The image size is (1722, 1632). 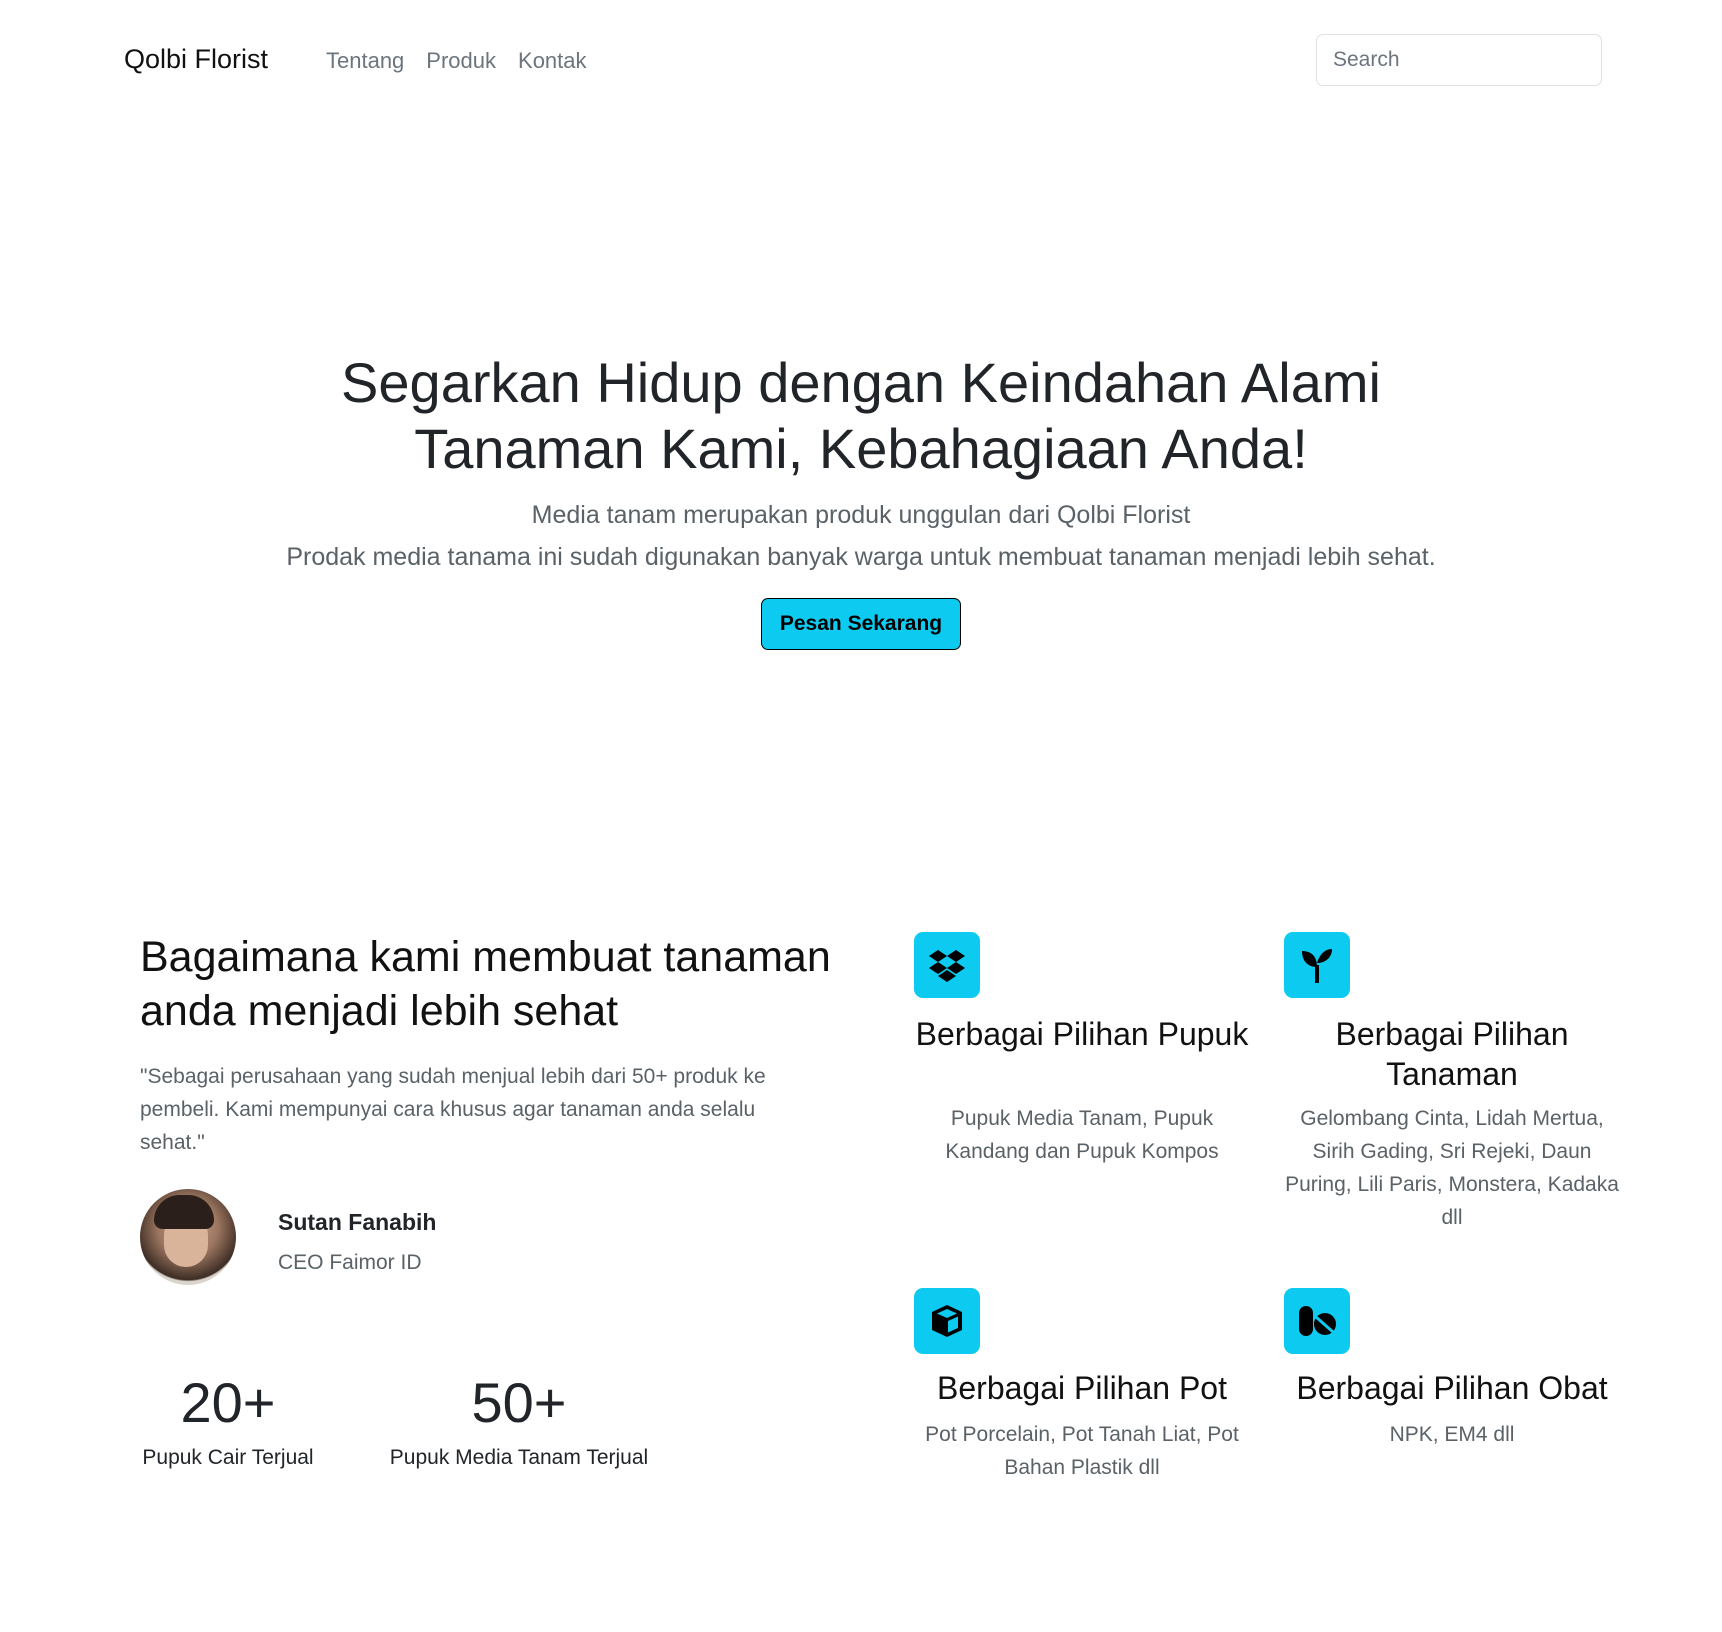 I want to click on order-now-button: Pesan Sekarang, so click(x=861, y=624).